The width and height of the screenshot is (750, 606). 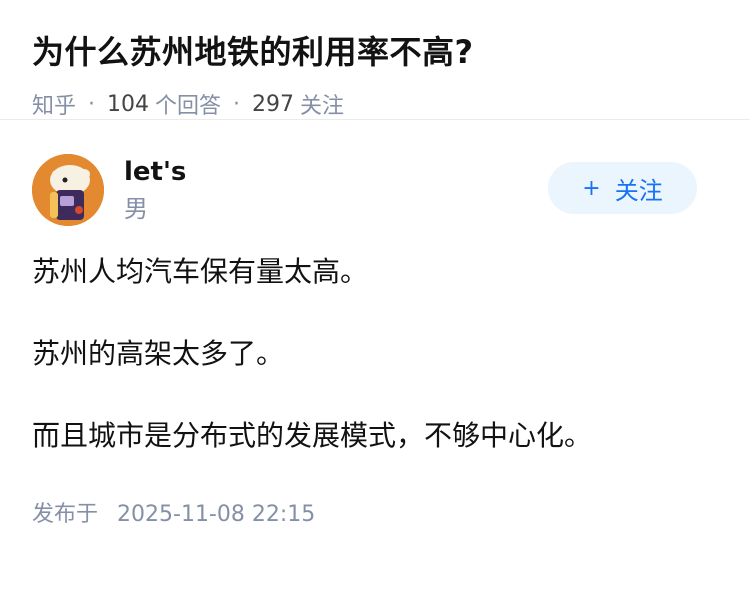 I want to click on author-gender: 男, so click(x=136, y=209).